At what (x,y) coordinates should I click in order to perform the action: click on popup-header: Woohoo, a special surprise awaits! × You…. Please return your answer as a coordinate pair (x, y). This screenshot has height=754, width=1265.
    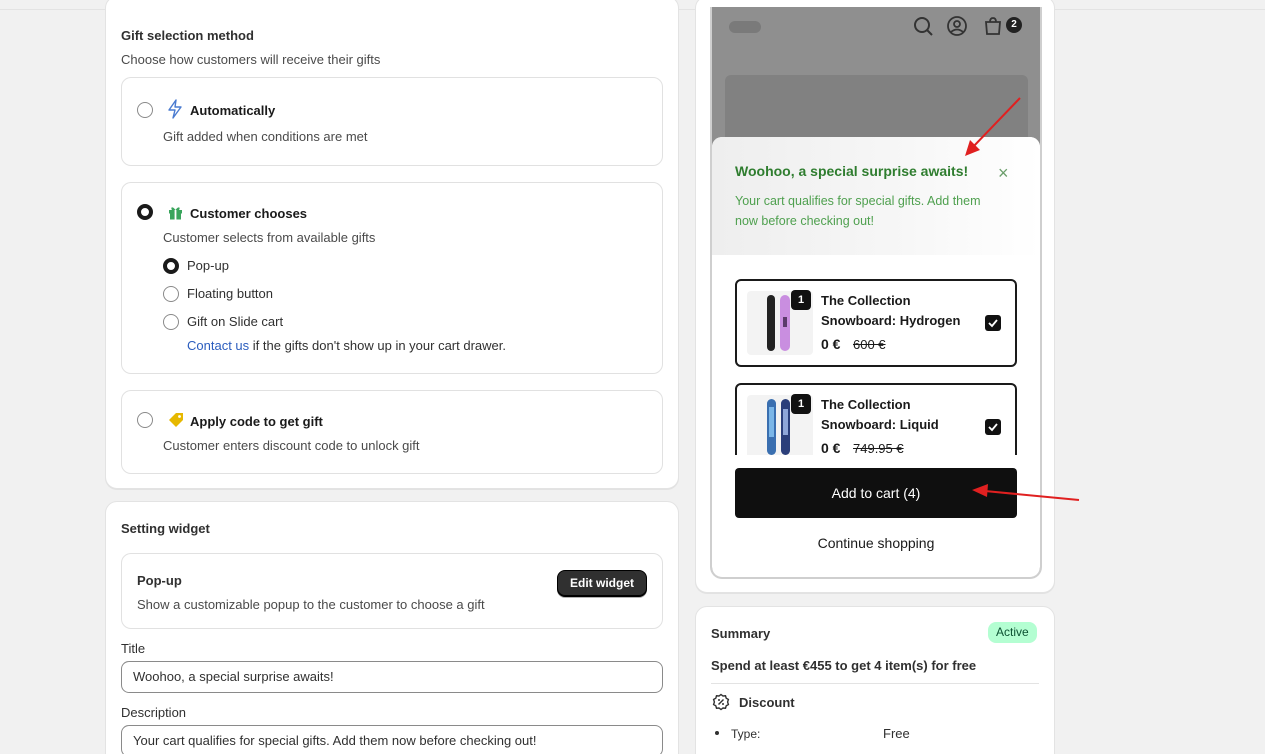
    Looking at the image, I should click on (876, 196).